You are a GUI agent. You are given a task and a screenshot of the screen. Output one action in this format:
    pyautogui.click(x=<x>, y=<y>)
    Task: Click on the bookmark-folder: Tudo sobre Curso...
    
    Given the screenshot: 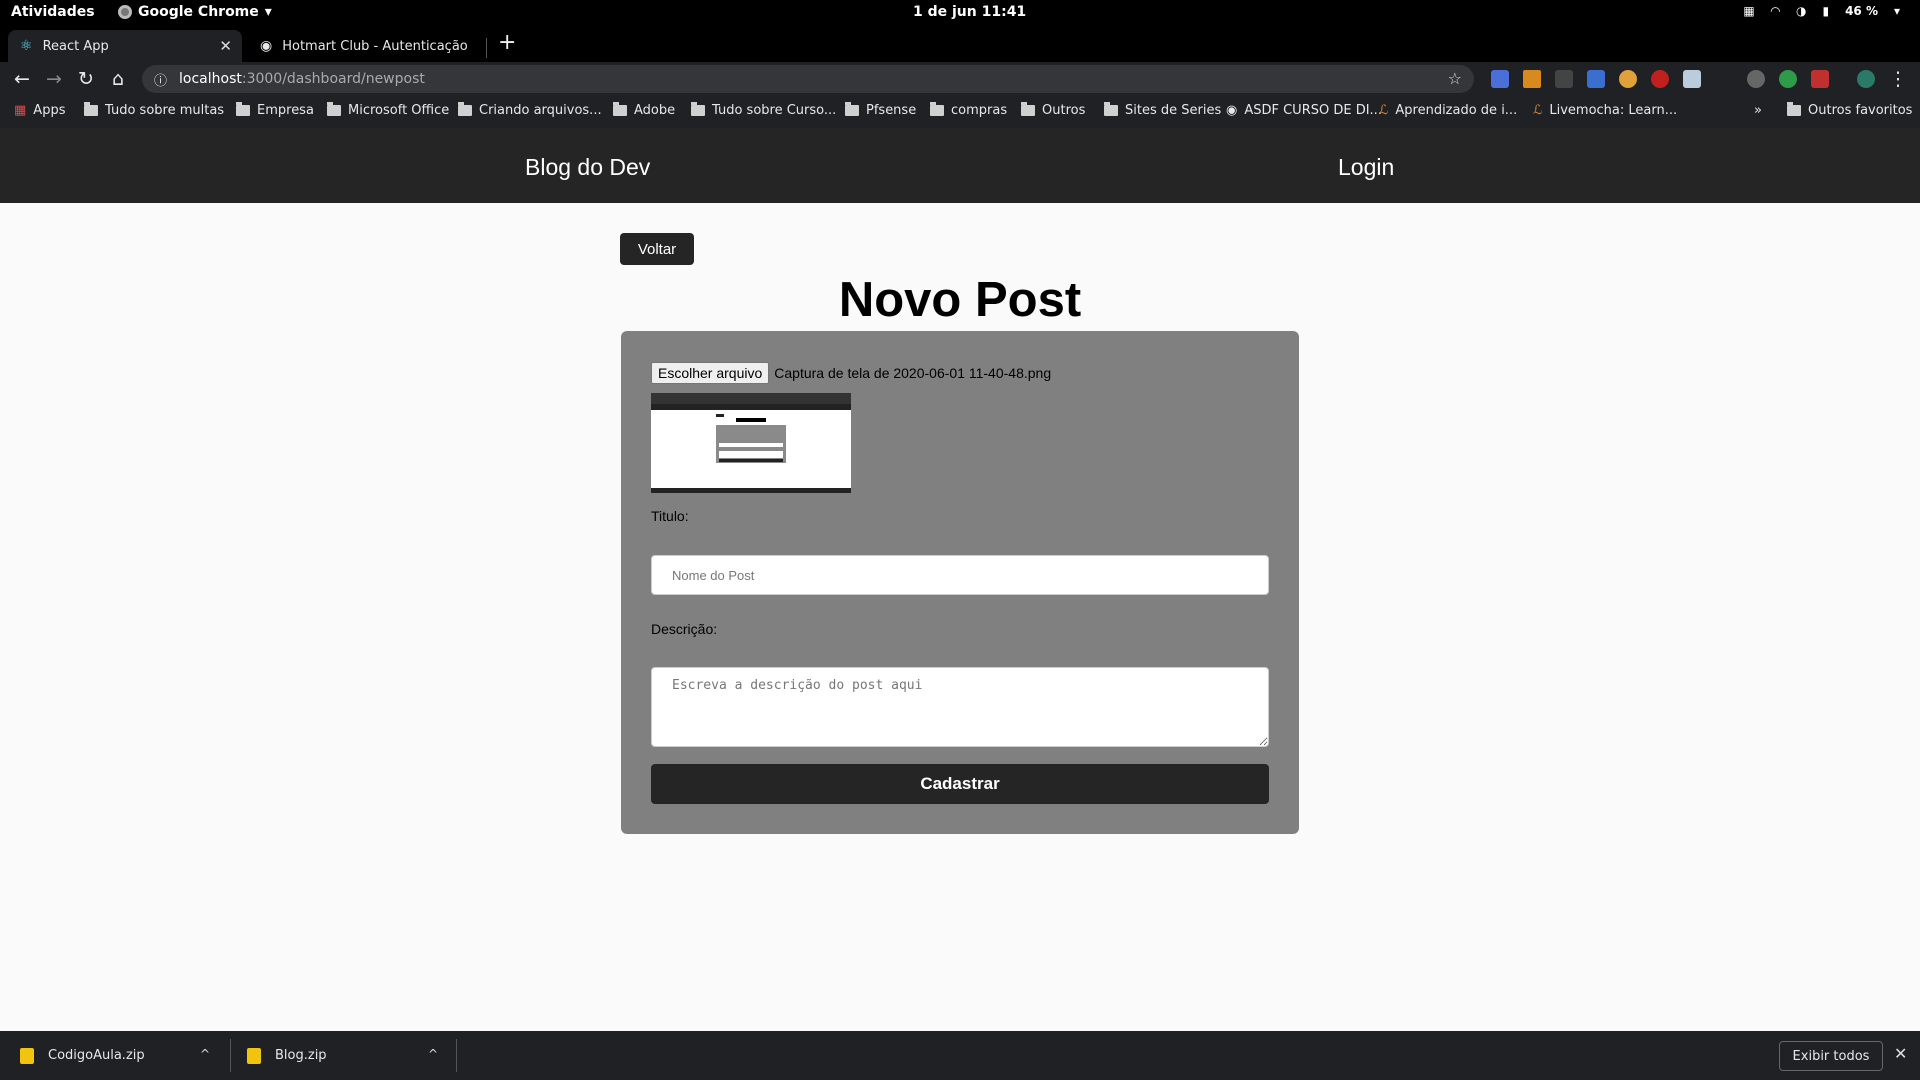 What is the action you would take?
    pyautogui.click(x=763, y=110)
    